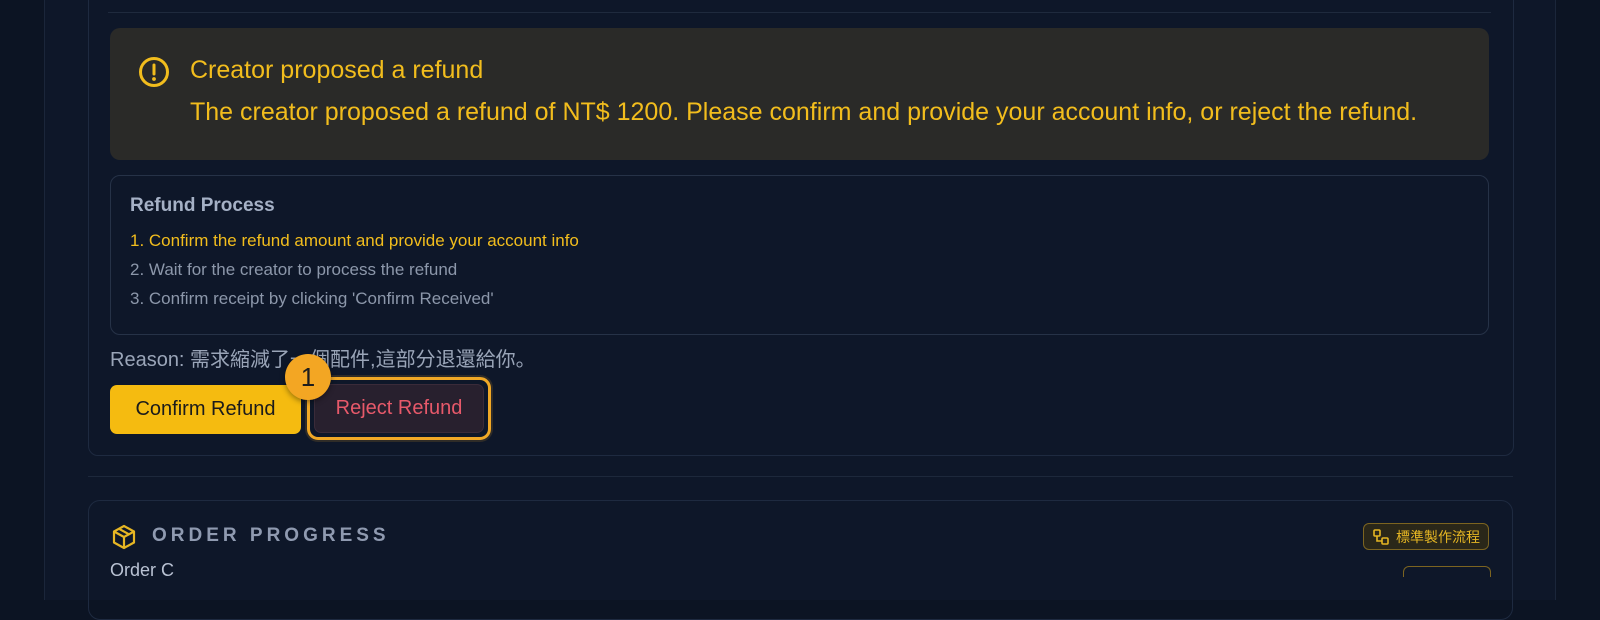 This screenshot has height=620, width=1600. I want to click on order-row-tag, so click(1447, 571).